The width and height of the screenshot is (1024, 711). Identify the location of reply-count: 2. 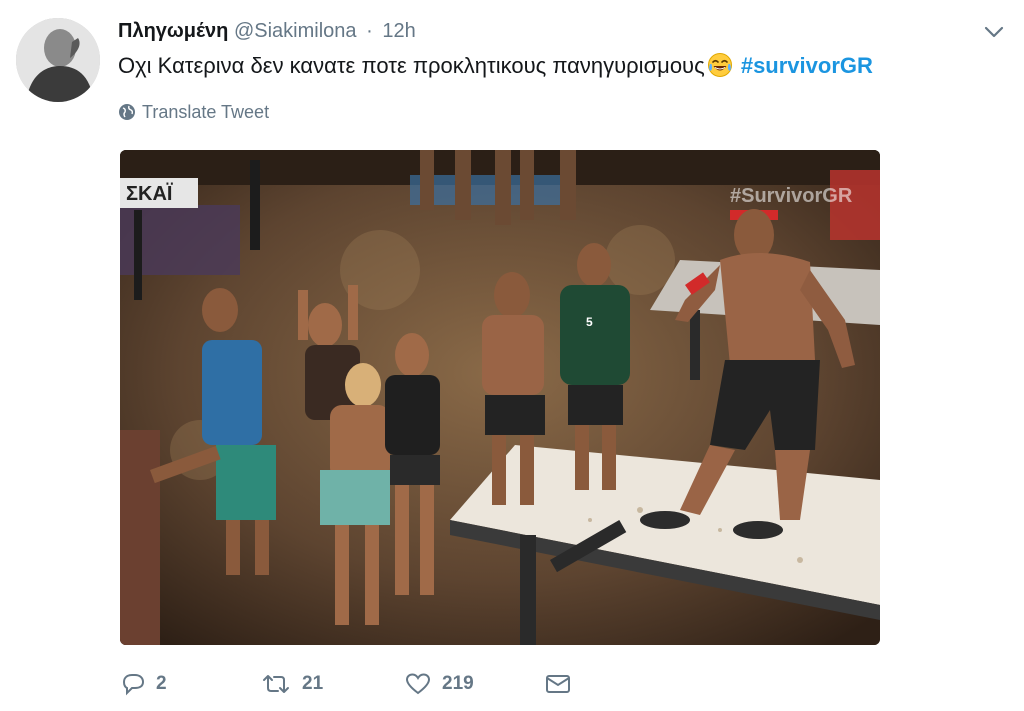
(161, 683).